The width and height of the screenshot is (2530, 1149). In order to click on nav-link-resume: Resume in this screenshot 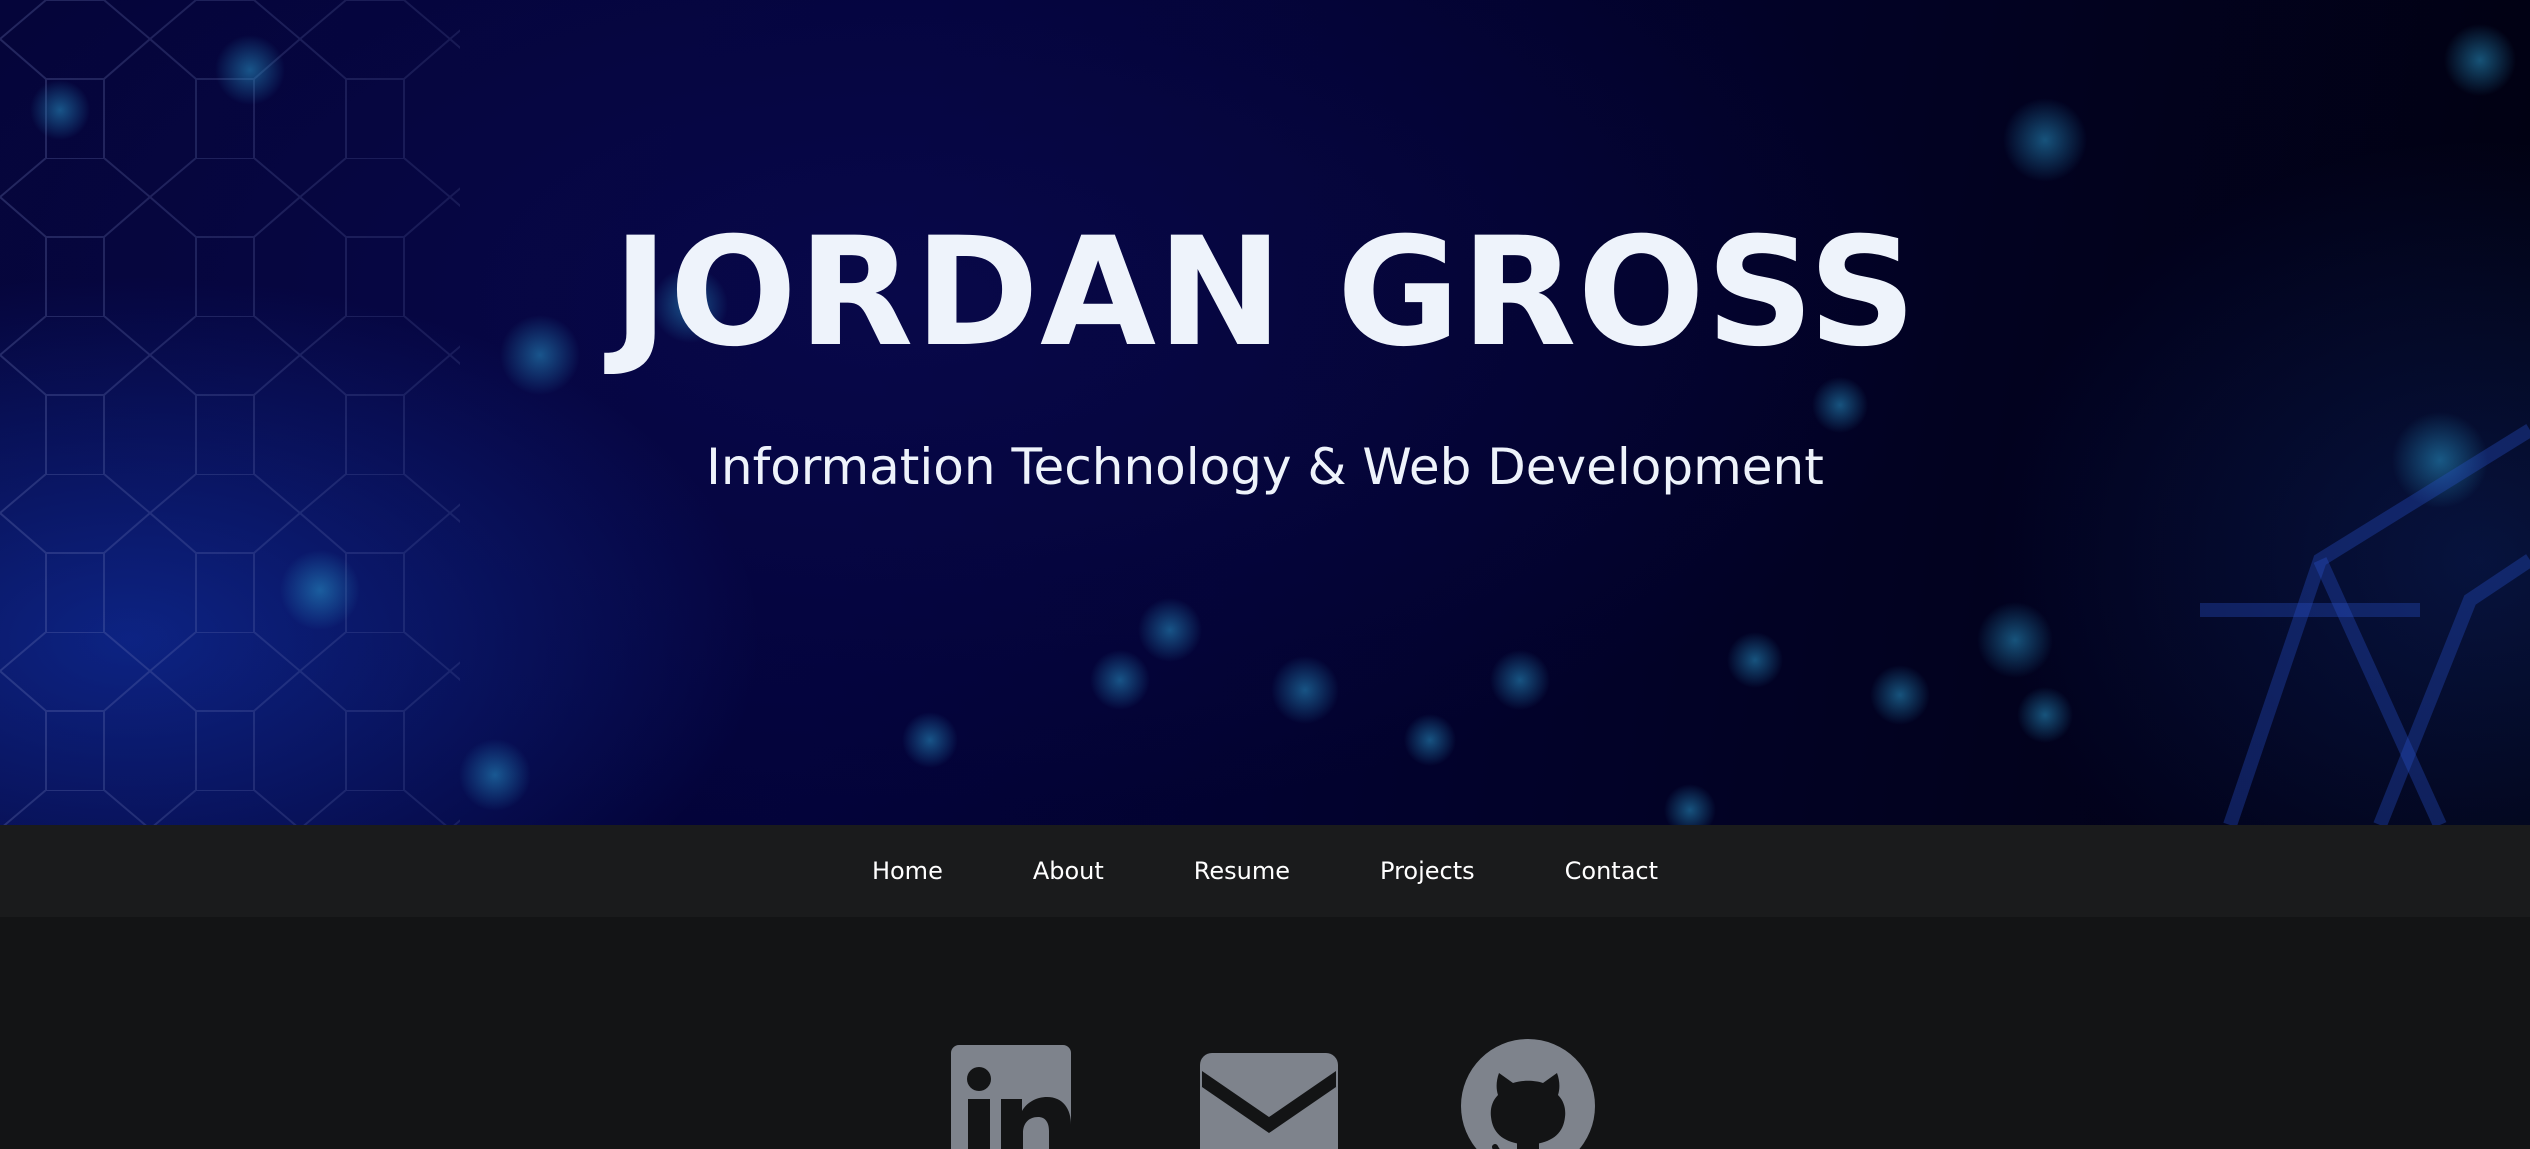, I will do `click(1242, 871)`.